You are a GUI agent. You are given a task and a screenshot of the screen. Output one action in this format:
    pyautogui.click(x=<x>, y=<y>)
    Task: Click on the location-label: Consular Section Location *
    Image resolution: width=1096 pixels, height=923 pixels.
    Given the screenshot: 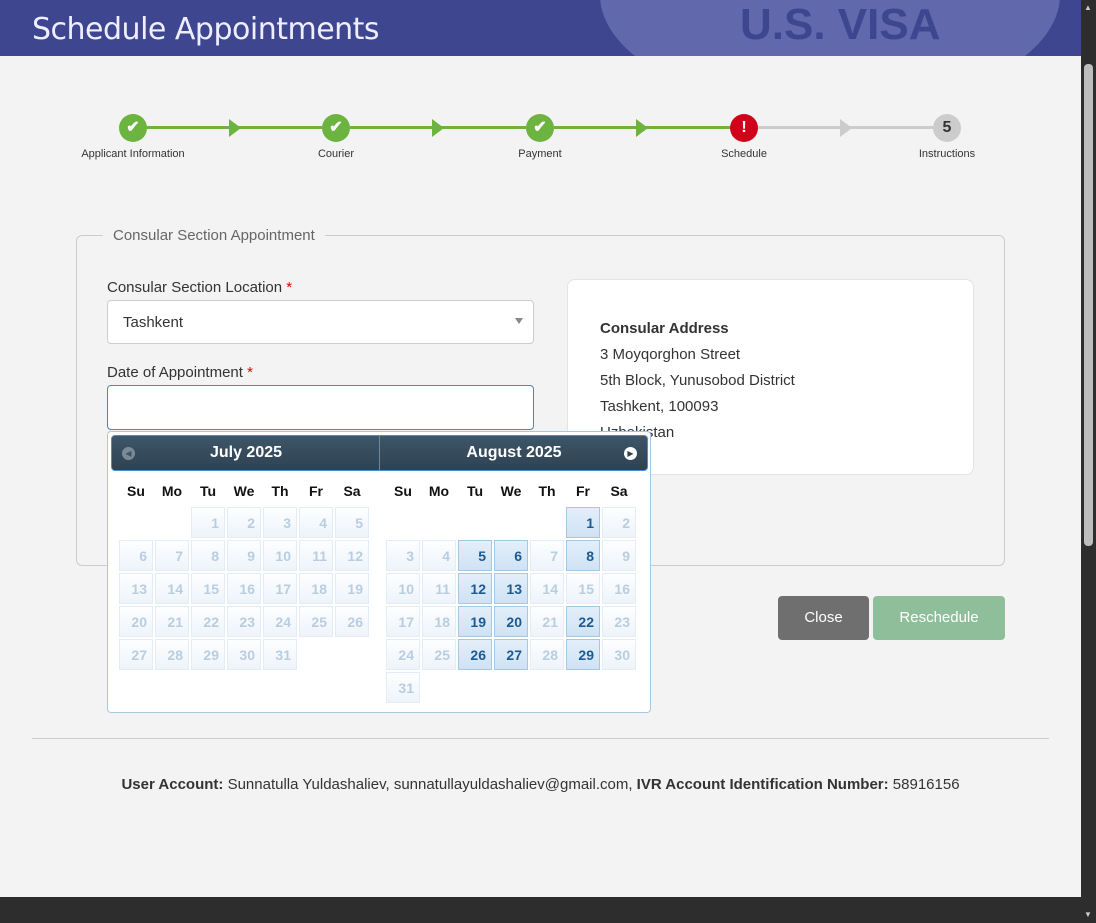 What is the action you would take?
    pyautogui.click(x=200, y=287)
    